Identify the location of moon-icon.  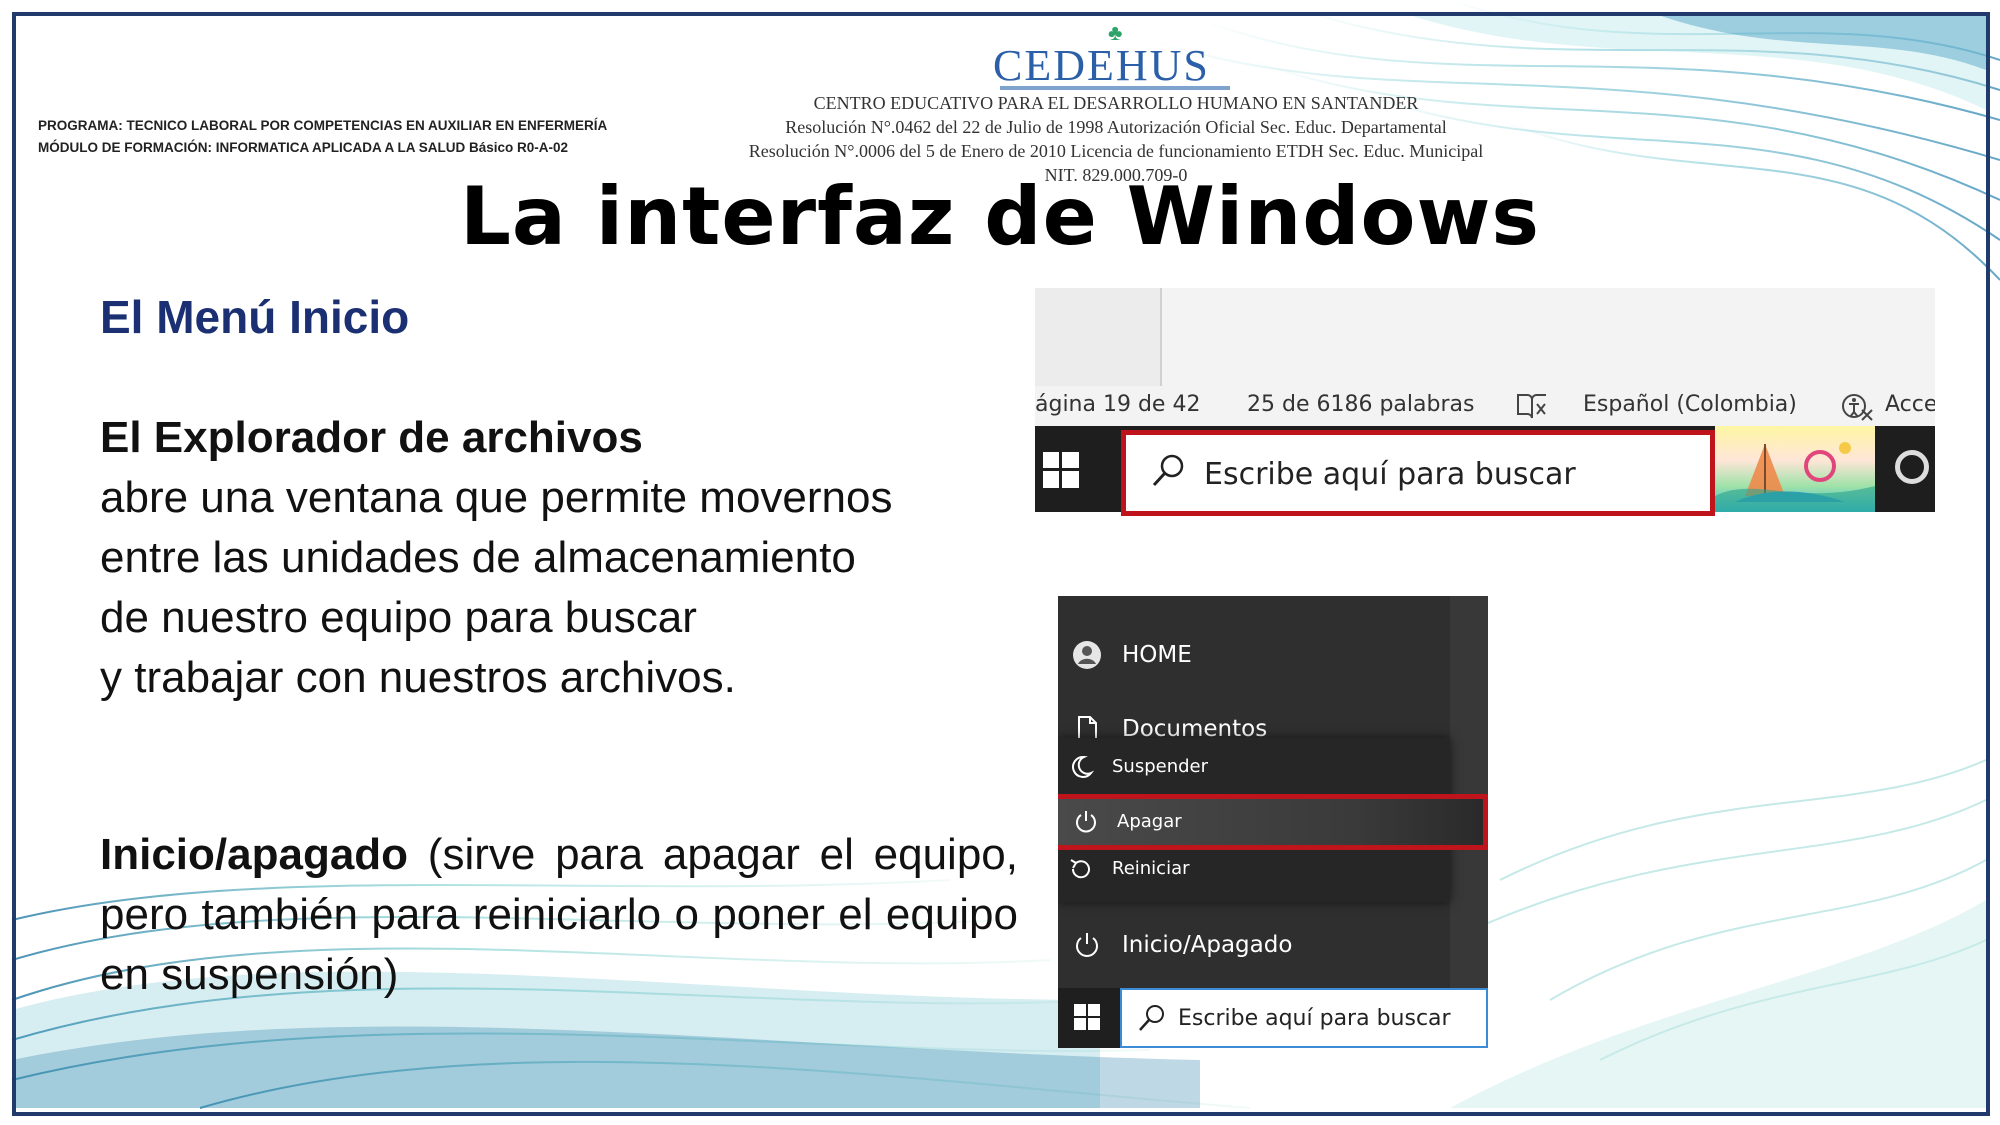
(1081, 767).